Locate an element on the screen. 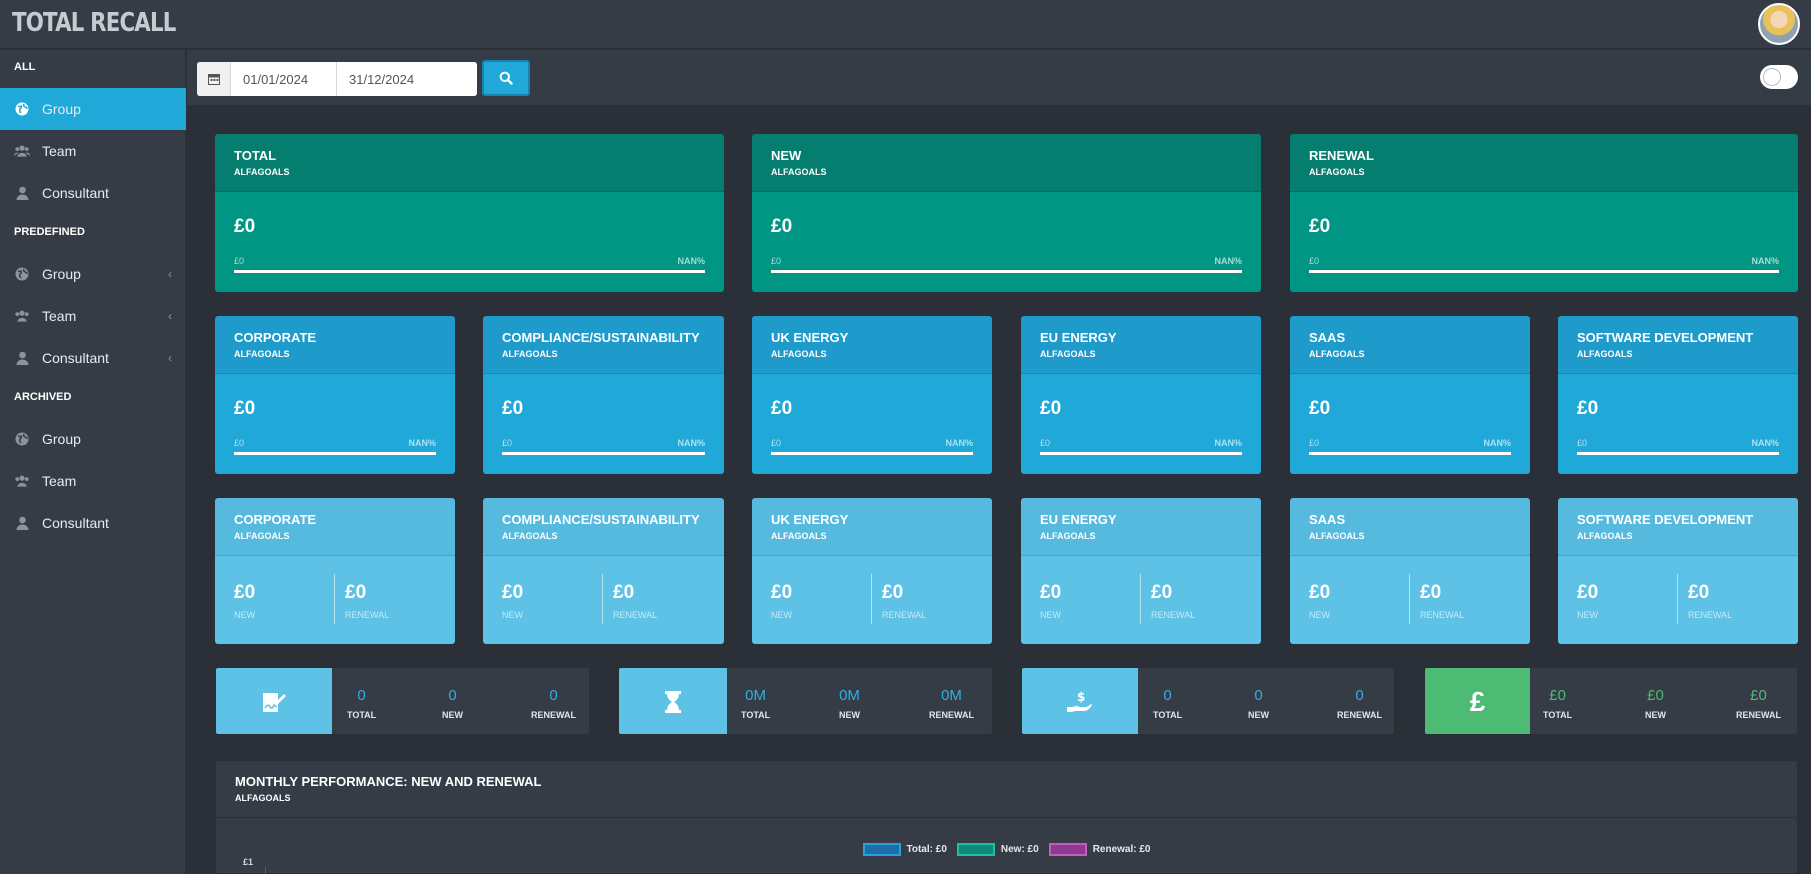  sidebar-item-all-group: Group is located at coordinates (93, 109).